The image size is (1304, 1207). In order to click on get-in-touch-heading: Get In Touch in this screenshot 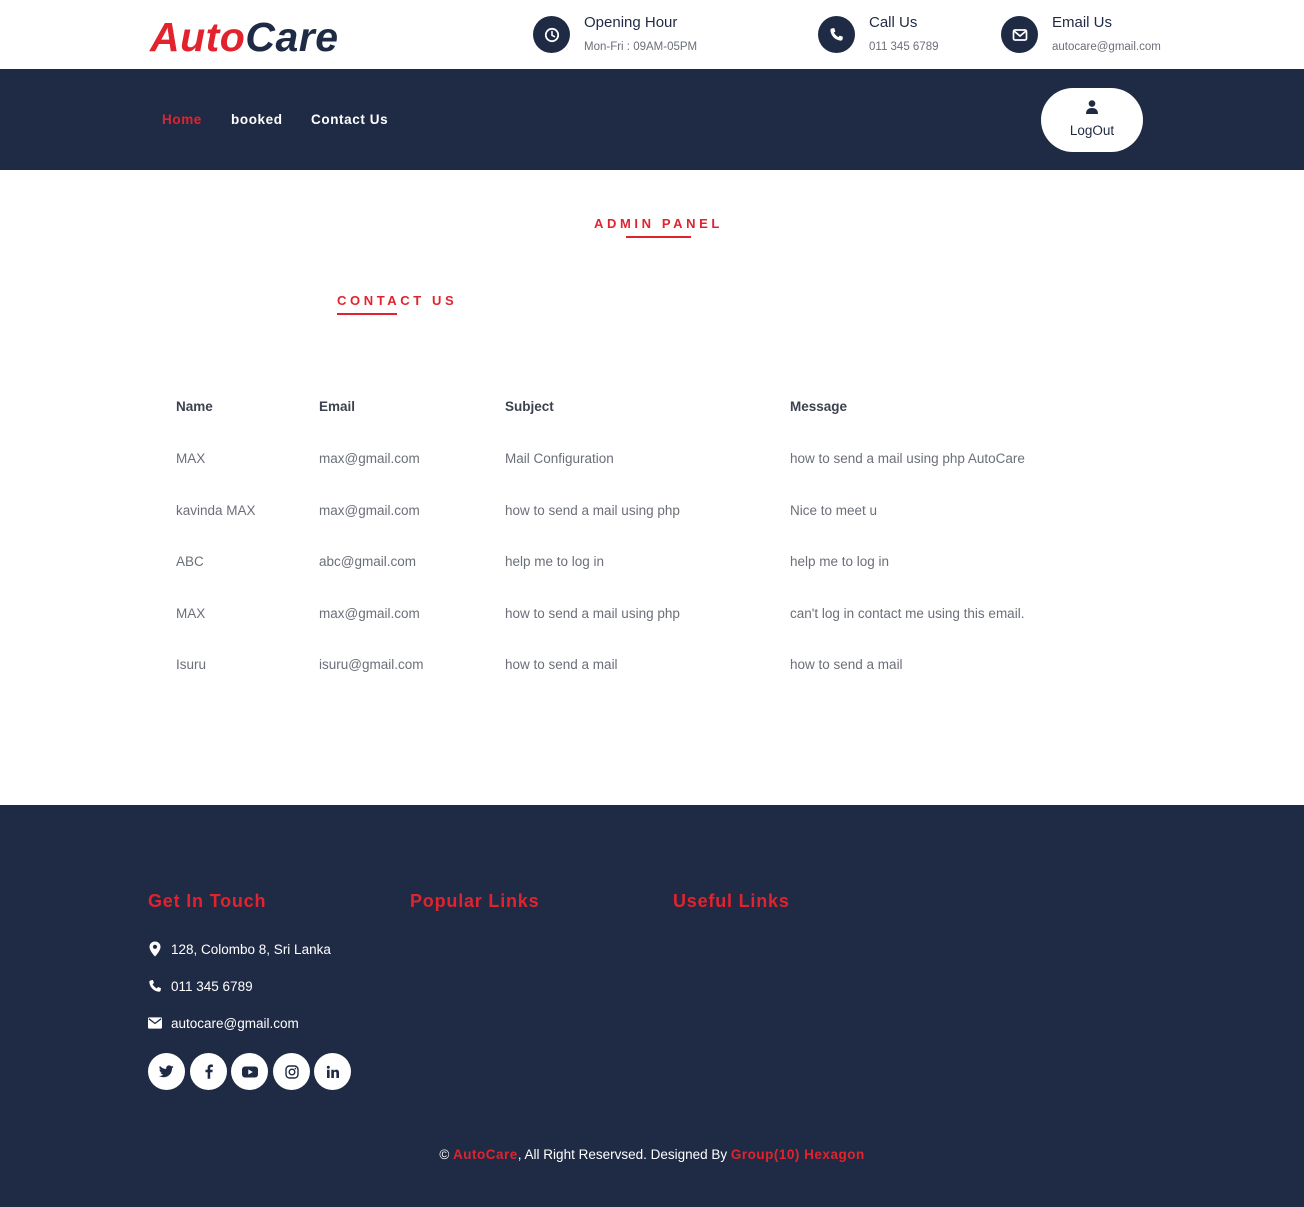, I will do `click(207, 901)`.